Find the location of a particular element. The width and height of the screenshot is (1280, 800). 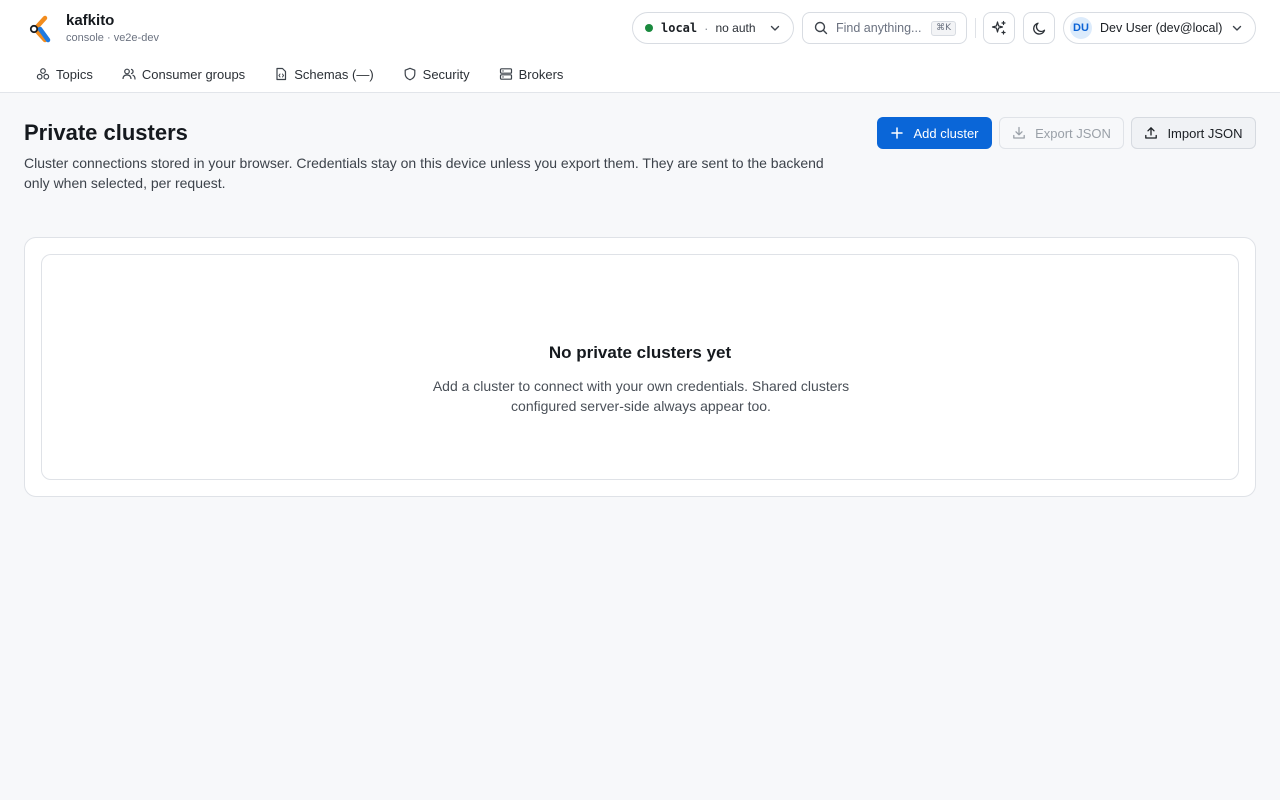

nav-item-schemas: Schemas (—) is located at coordinates (324, 74).